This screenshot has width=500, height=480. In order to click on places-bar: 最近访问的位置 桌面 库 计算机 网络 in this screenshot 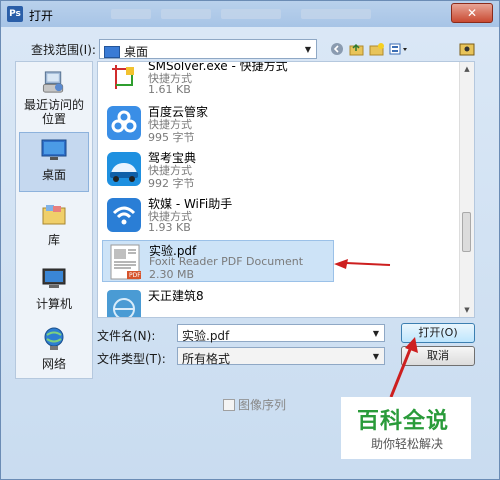, I will do `click(54, 220)`.